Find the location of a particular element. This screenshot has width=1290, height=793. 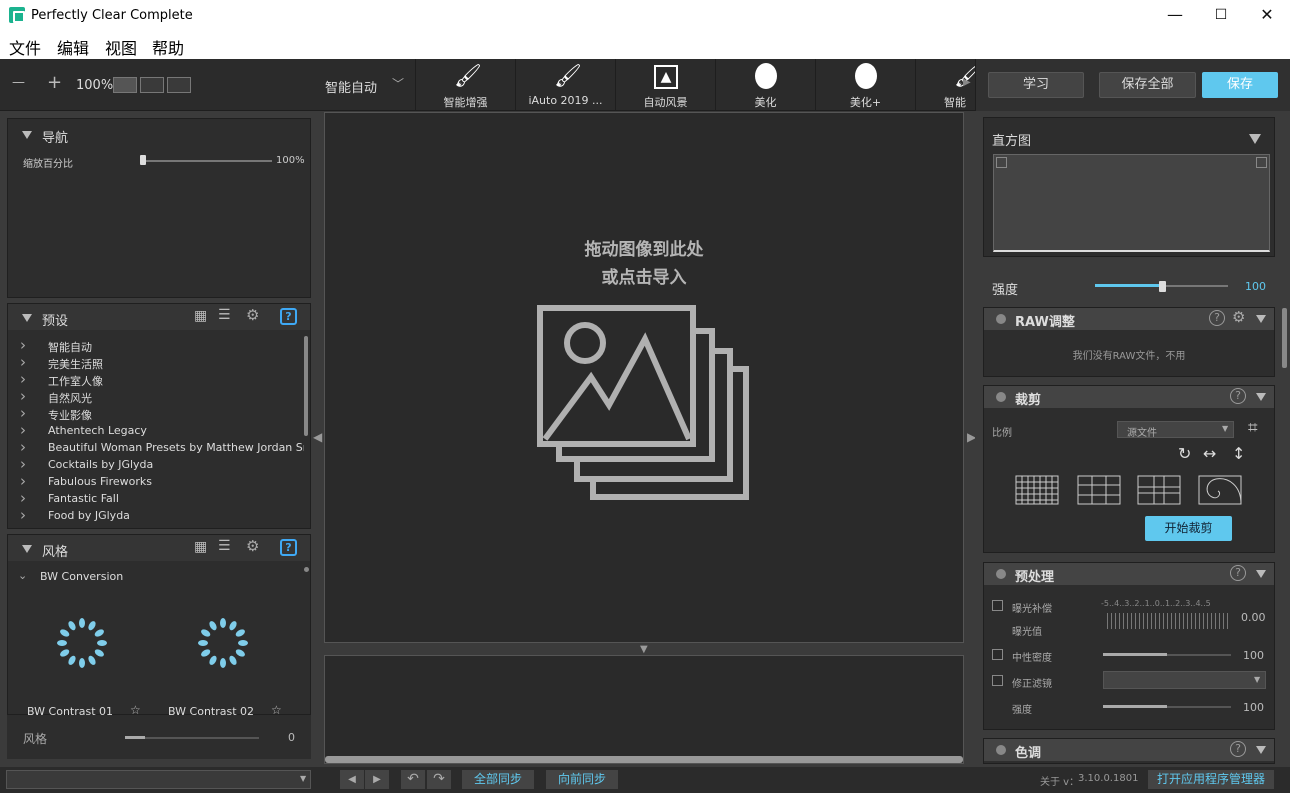

chevron-down-icon: ⌄ is located at coordinates (22, 575).